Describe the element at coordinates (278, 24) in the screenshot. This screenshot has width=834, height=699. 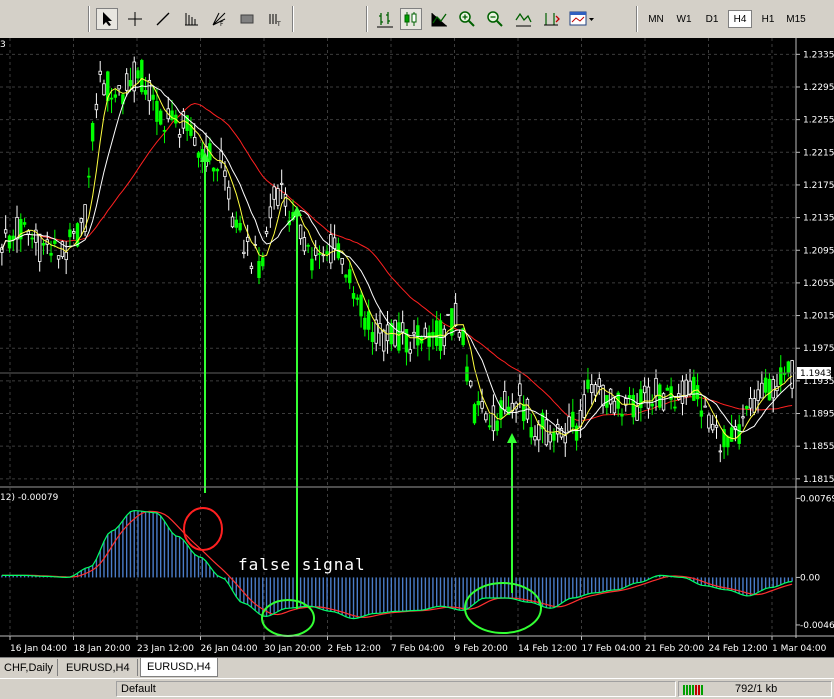
I see `svg-text: T` at that location.